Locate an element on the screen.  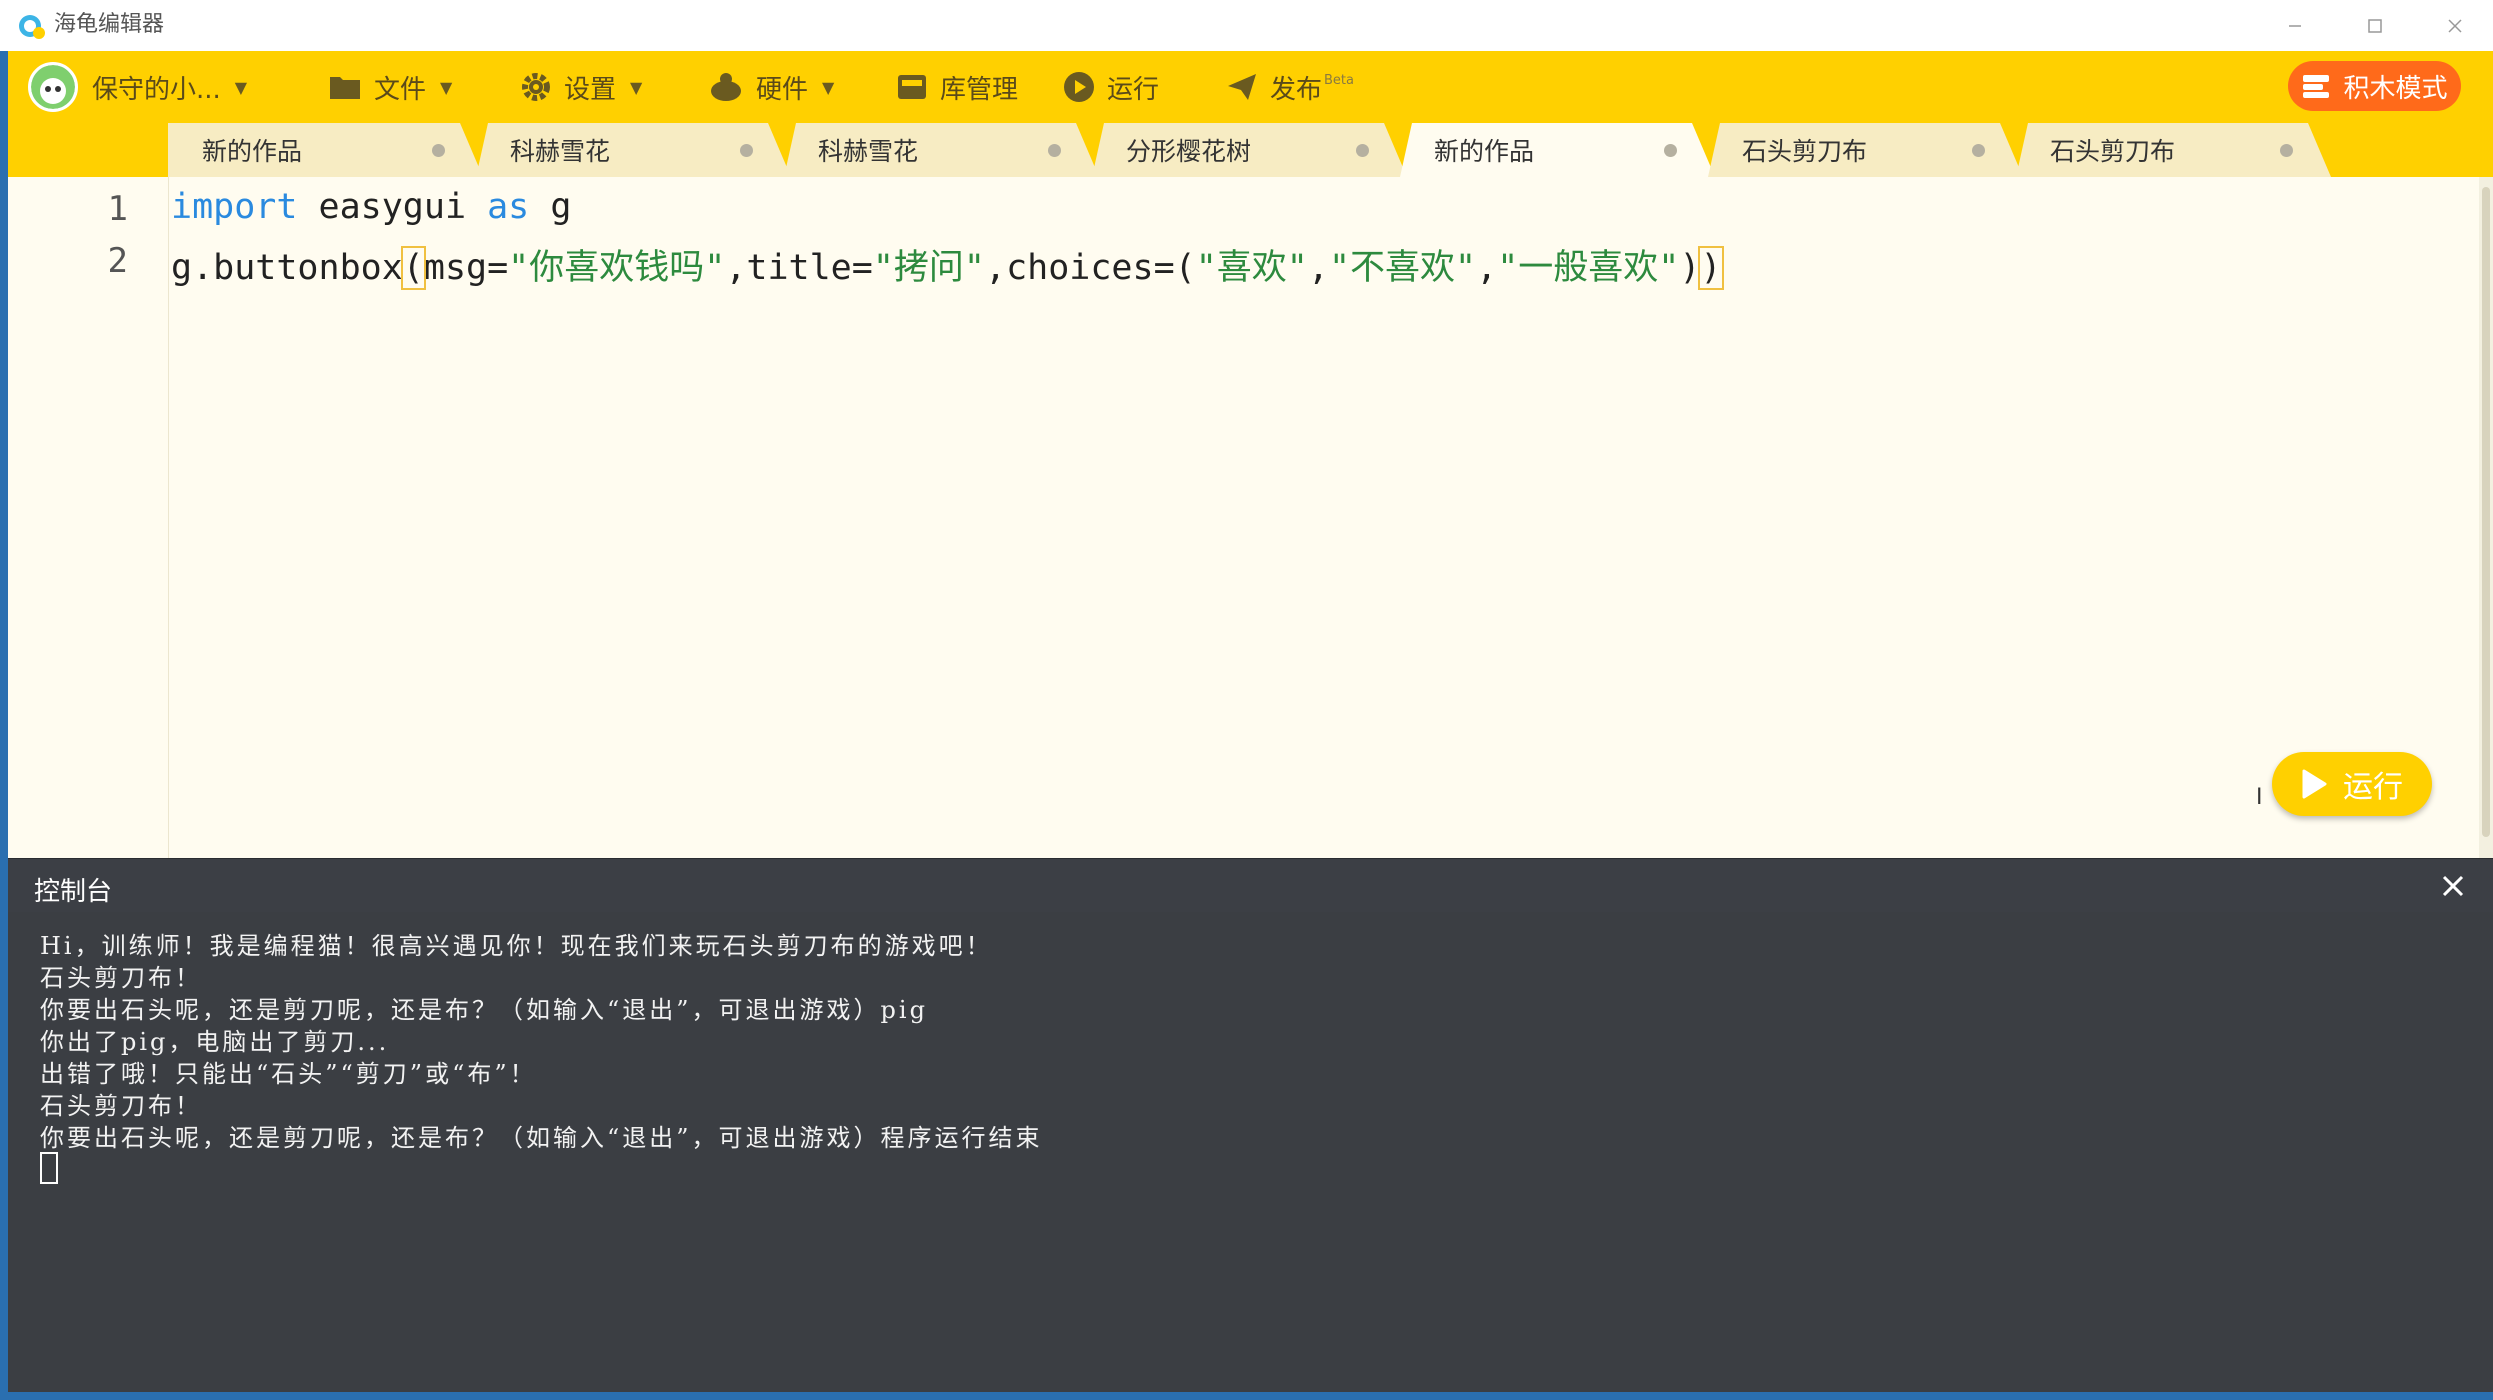
close-icon is located at coordinates (2453, 886).